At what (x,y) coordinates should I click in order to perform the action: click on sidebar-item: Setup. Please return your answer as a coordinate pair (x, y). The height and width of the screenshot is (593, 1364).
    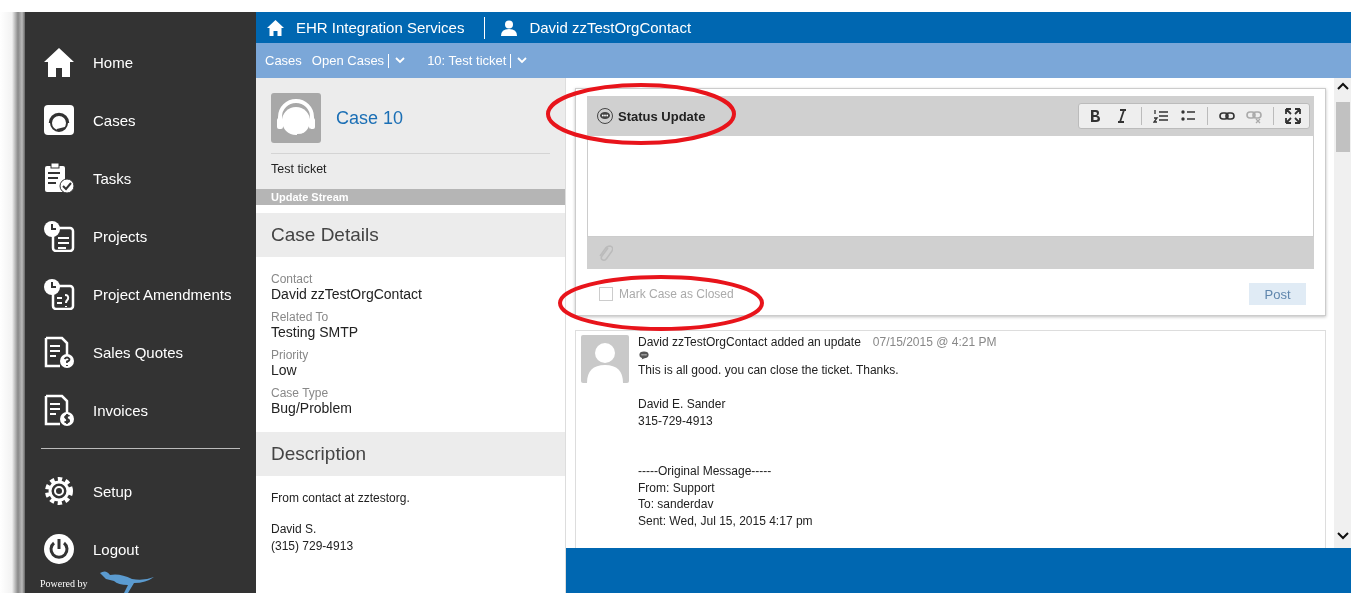
    Looking at the image, I should click on (149, 491).